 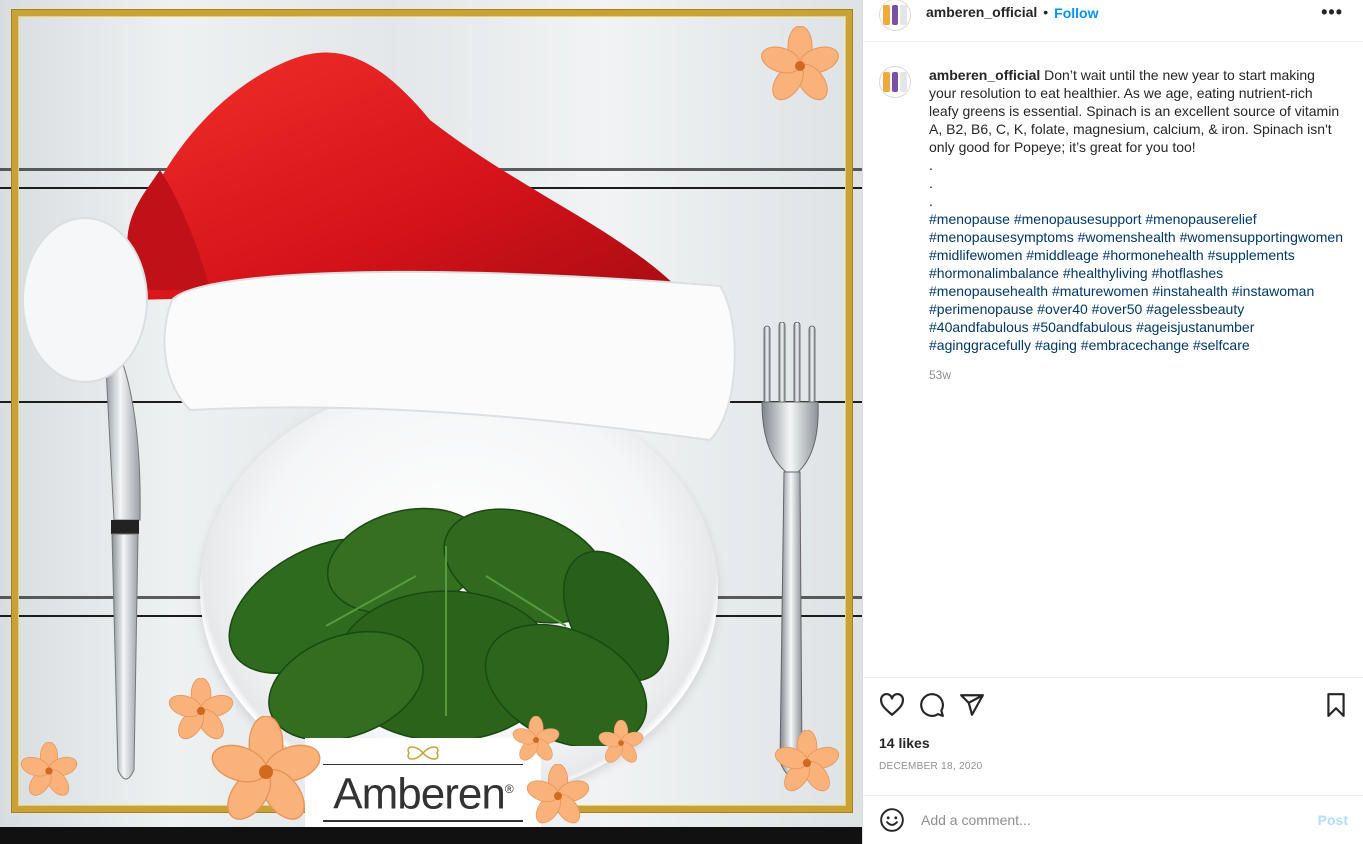 I want to click on bookmark-icon, so click(x=1336, y=705).